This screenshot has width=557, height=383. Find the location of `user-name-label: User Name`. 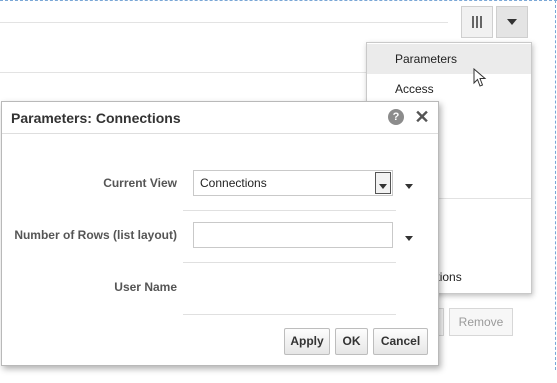

user-name-label: User Name is located at coordinates (145, 287).